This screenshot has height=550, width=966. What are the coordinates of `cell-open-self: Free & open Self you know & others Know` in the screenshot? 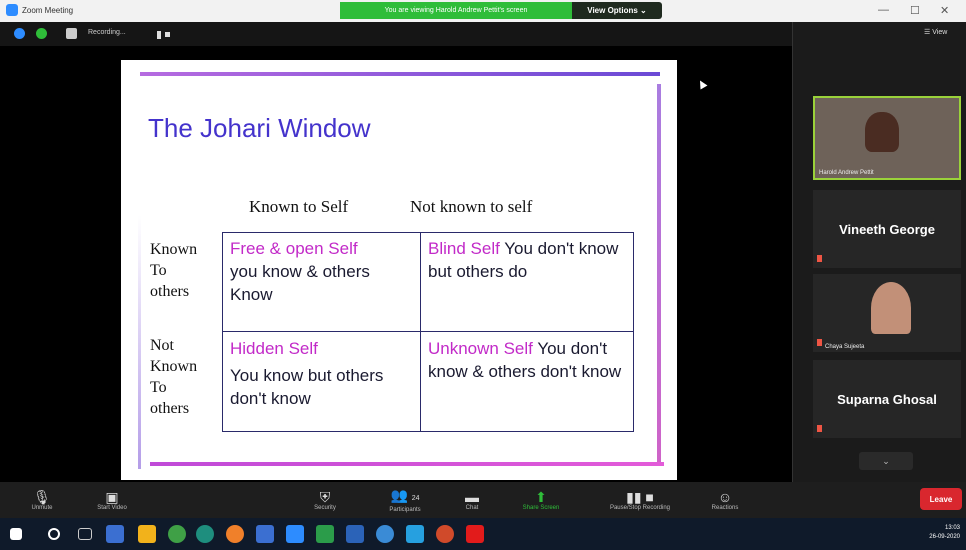 It's located at (323, 271).